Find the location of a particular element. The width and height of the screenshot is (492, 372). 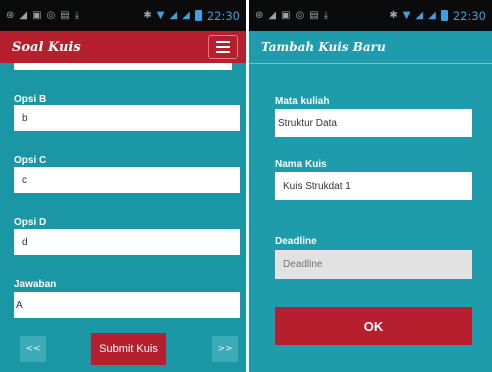

dialog-title: Tambah Kuis Baru is located at coordinates (323, 47).